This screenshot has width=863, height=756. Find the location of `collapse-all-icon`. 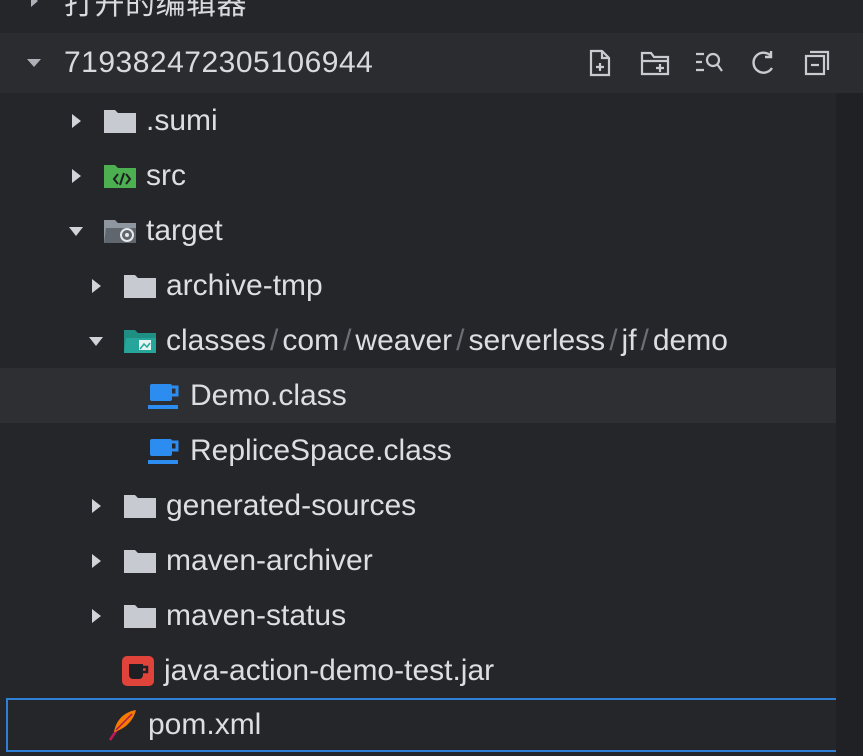

collapse-all-icon is located at coordinates (817, 63).